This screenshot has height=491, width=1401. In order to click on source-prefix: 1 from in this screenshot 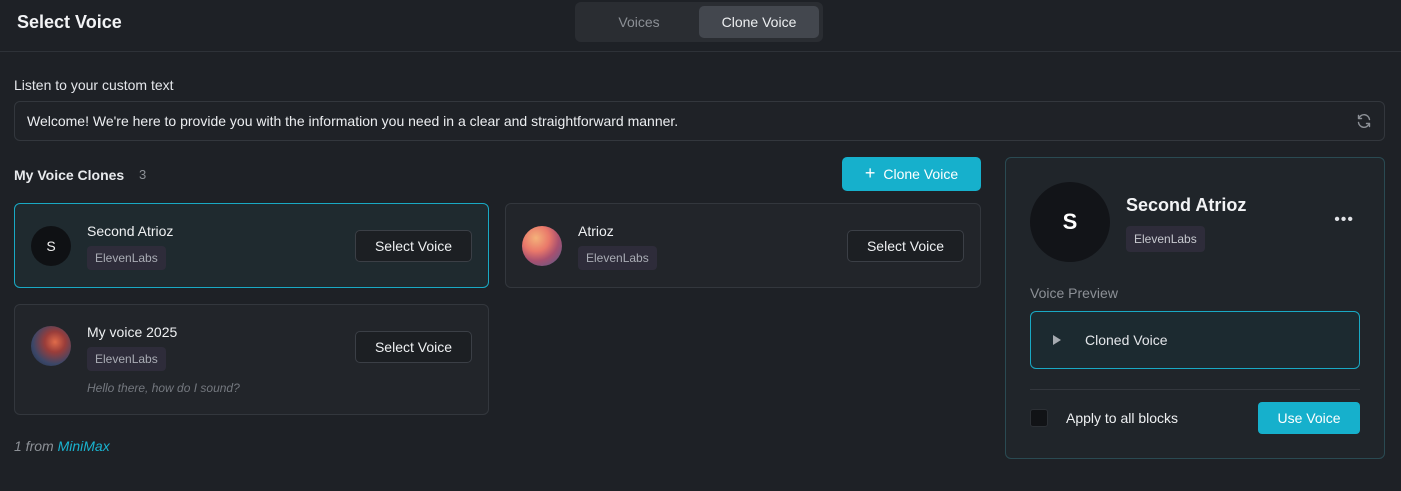, I will do `click(34, 446)`.